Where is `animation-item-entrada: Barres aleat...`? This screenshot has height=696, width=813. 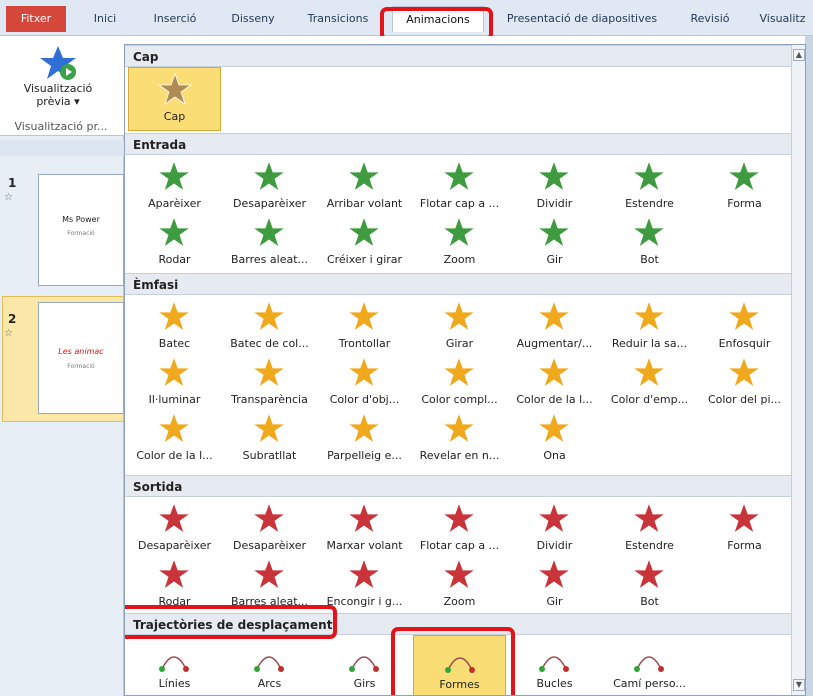 animation-item-entrada: Barres aleat... is located at coordinates (269, 243).